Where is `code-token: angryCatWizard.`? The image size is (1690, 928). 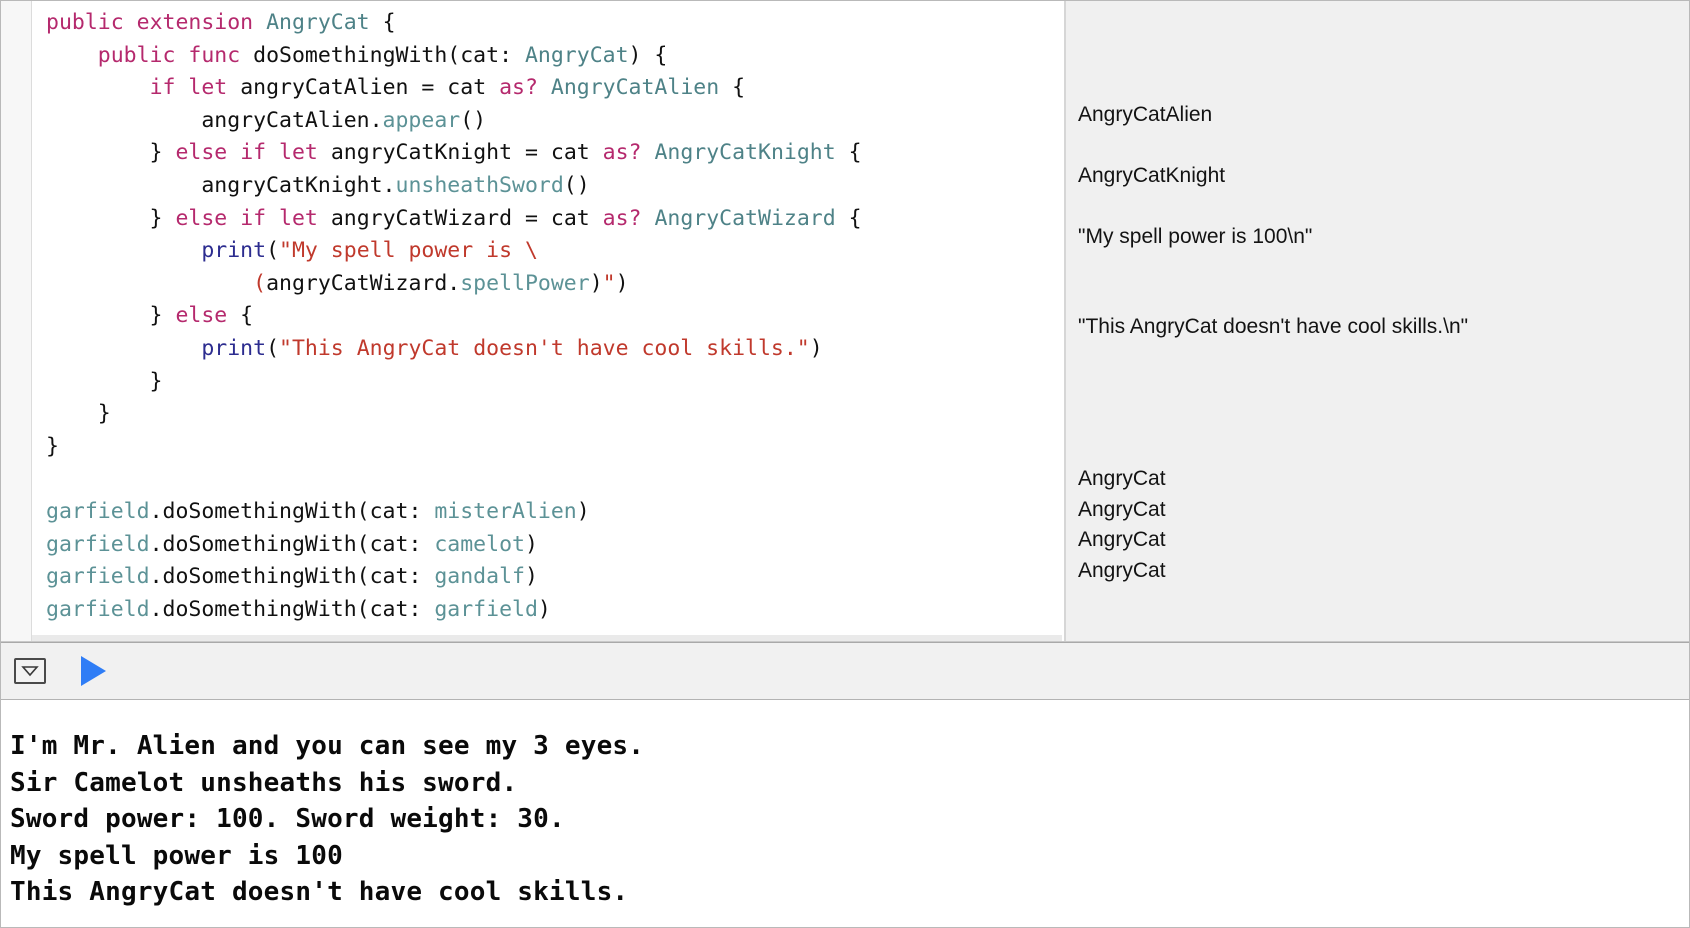 code-token: angryCatWizard. is located at coordinates (363, 283).